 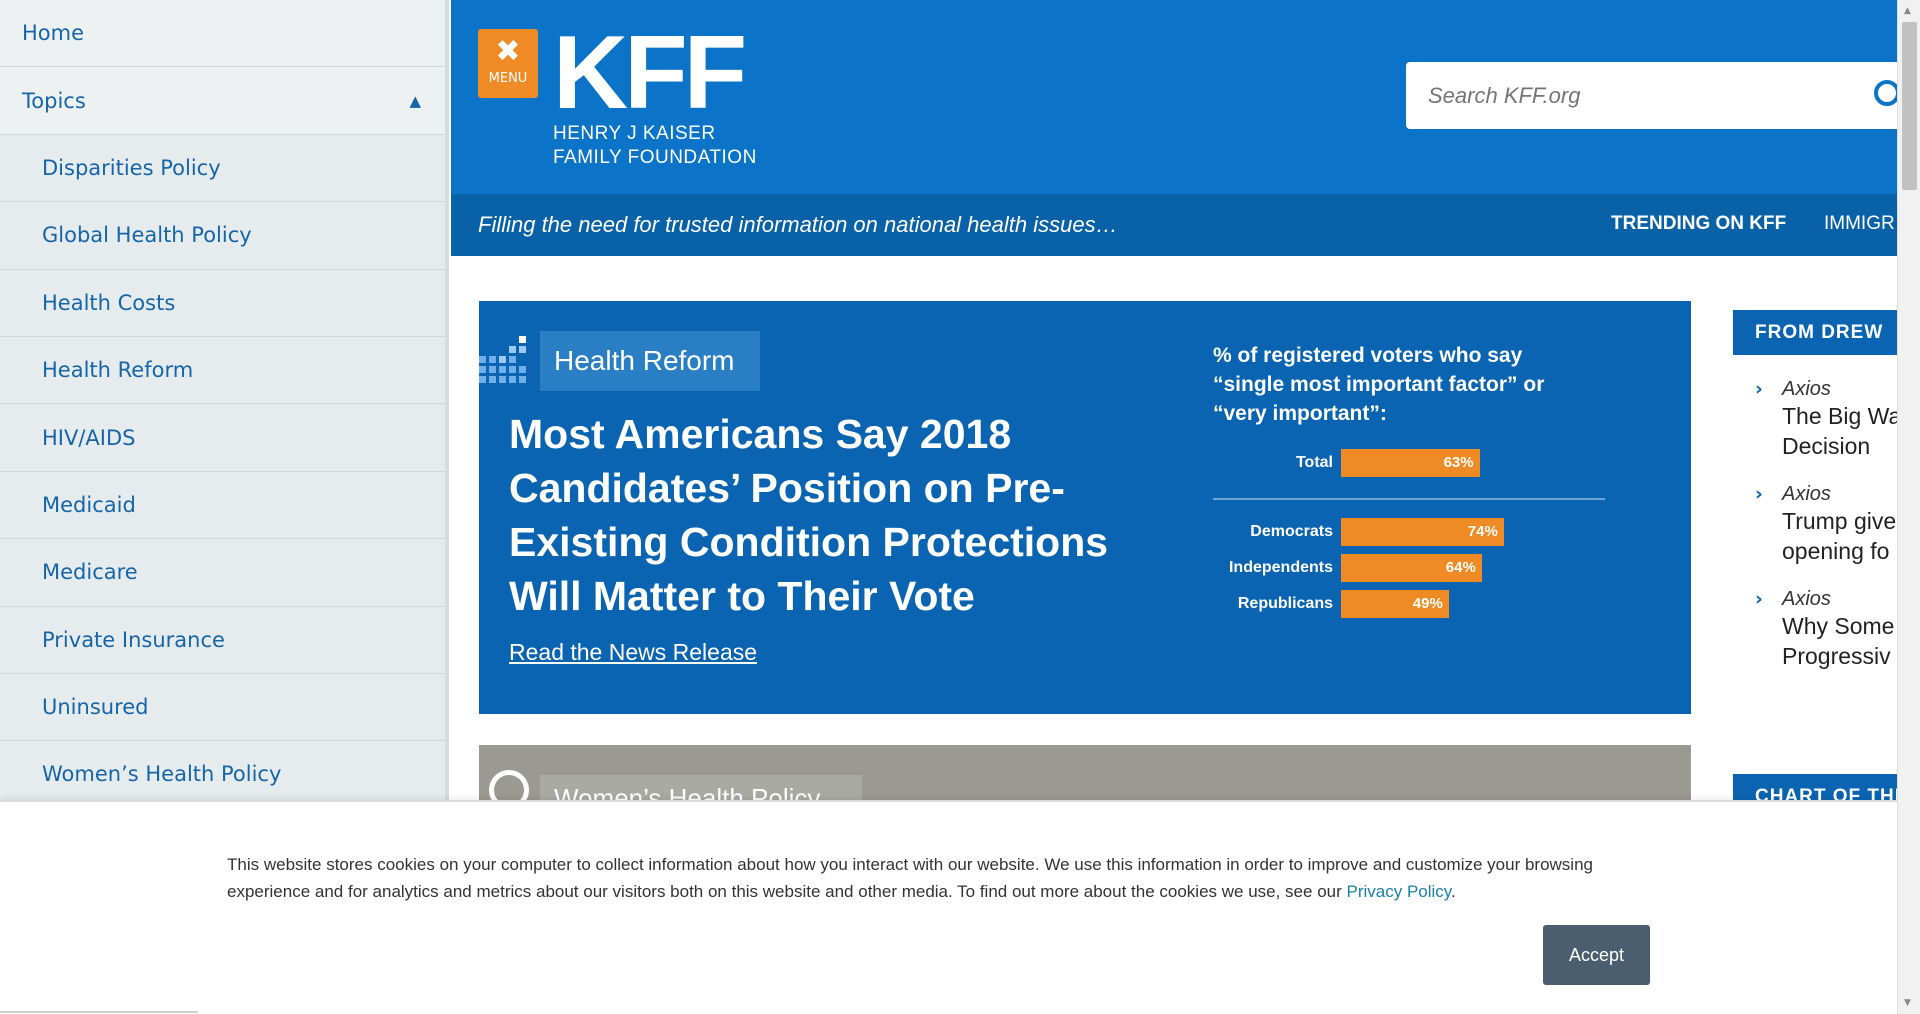 I want to click on chart-category-label: Democrats, so click(x=1291, y=531).